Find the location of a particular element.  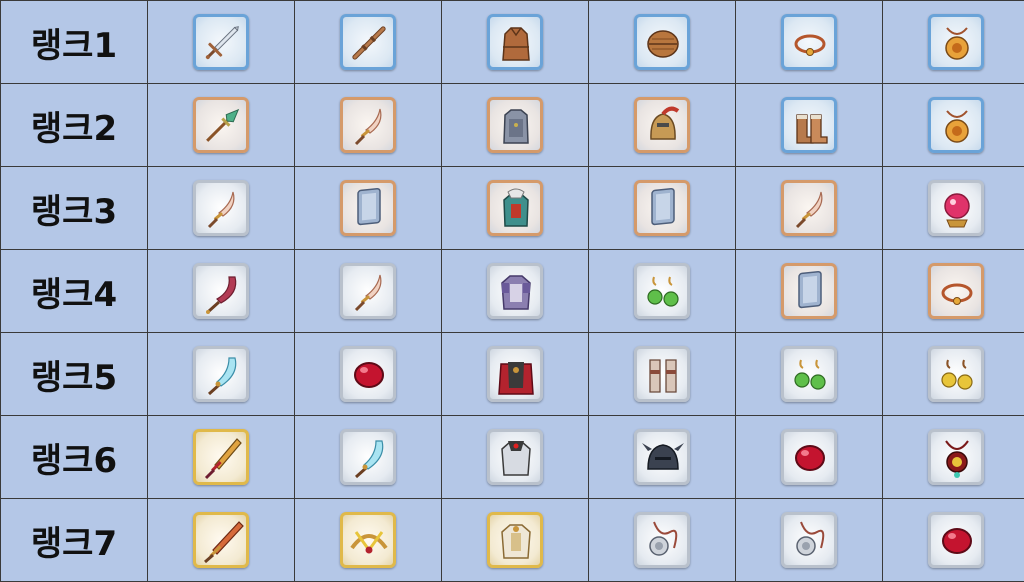

dark-armor-icon is located at coordinates (515, 457).